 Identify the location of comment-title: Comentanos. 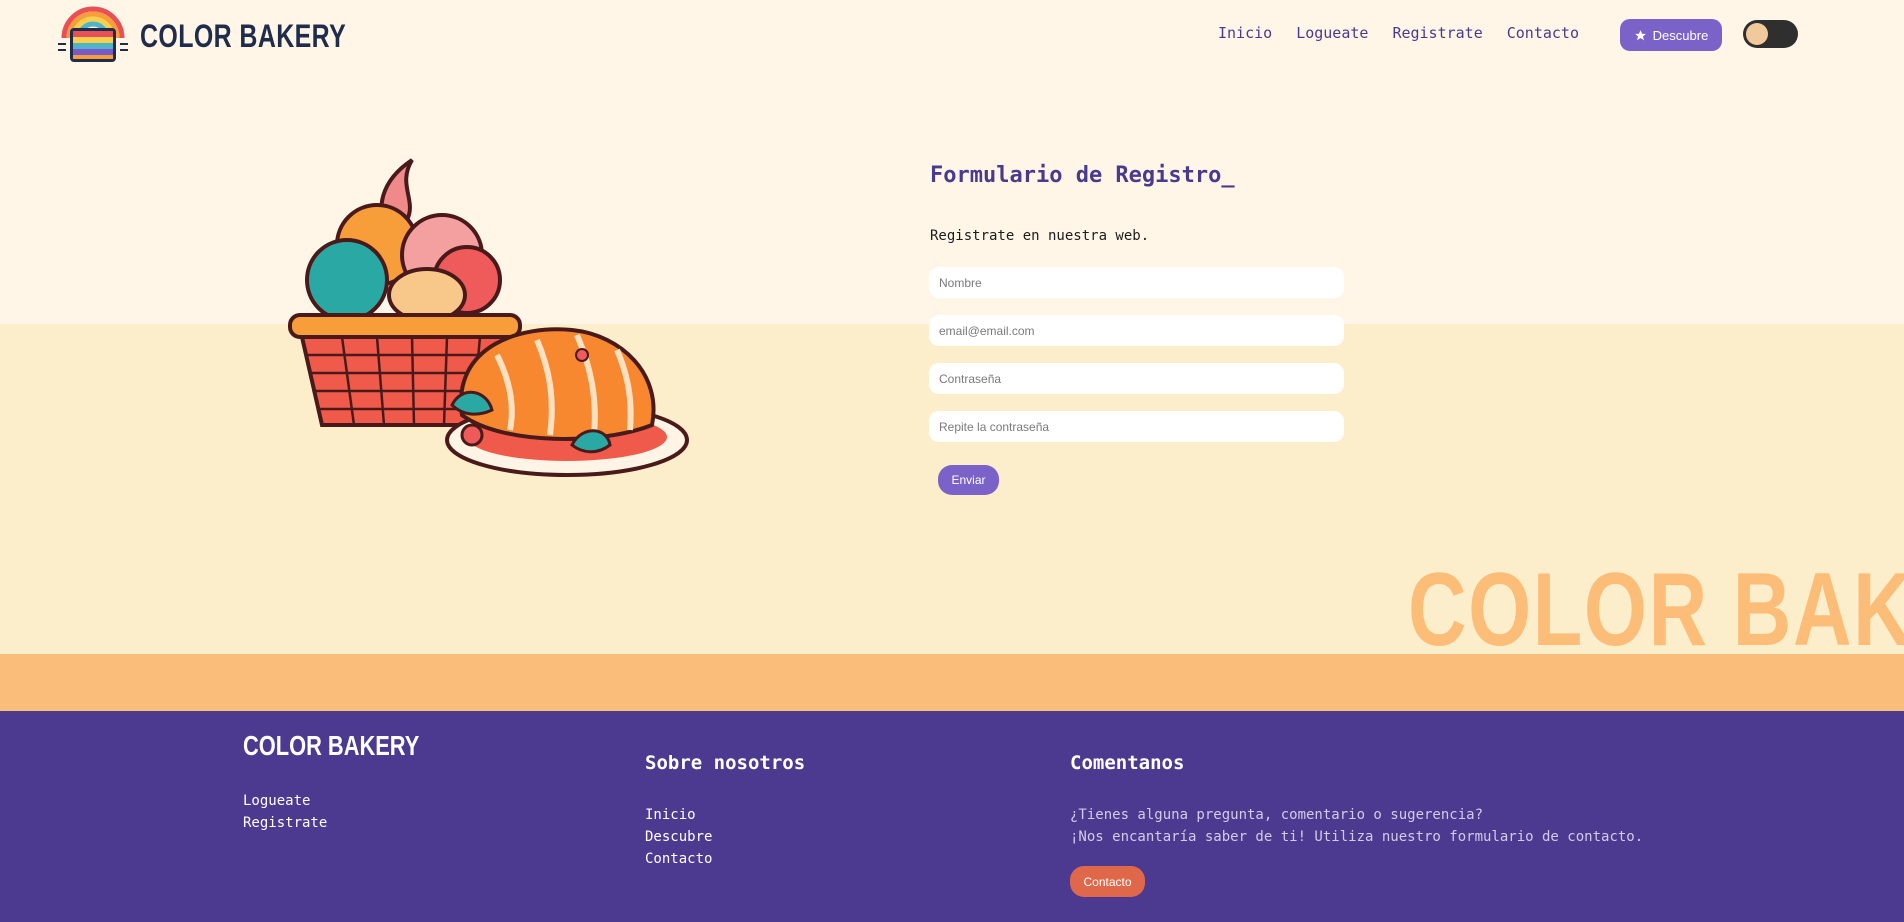
(1127, 763).